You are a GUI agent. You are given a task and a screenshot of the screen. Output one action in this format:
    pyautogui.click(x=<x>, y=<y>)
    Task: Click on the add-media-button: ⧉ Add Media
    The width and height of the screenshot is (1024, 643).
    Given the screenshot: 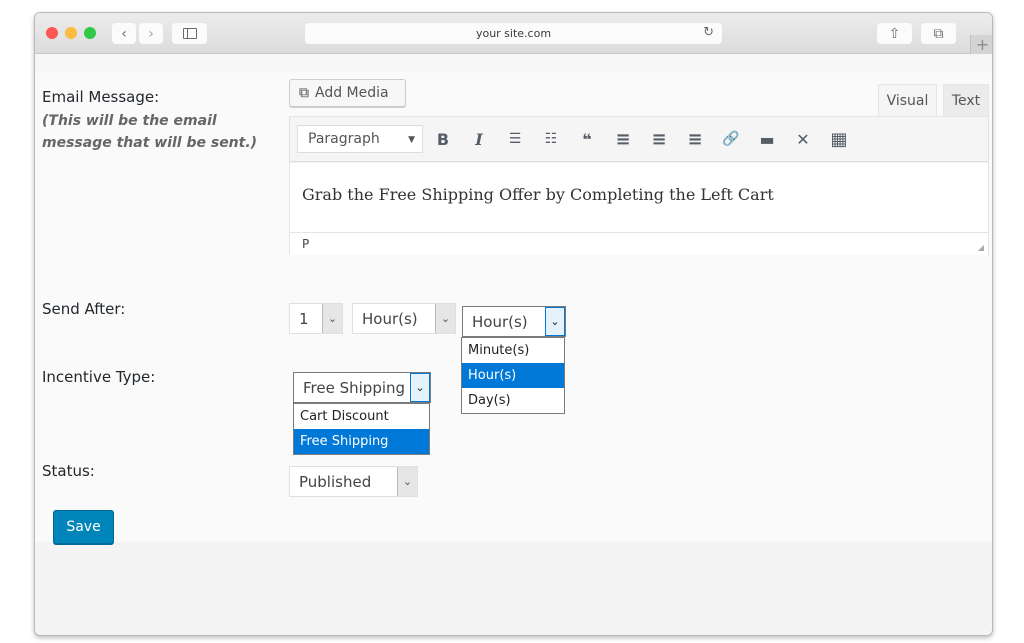 What is the action you would take?
    pyautogui.click(x=347, y=93)
    